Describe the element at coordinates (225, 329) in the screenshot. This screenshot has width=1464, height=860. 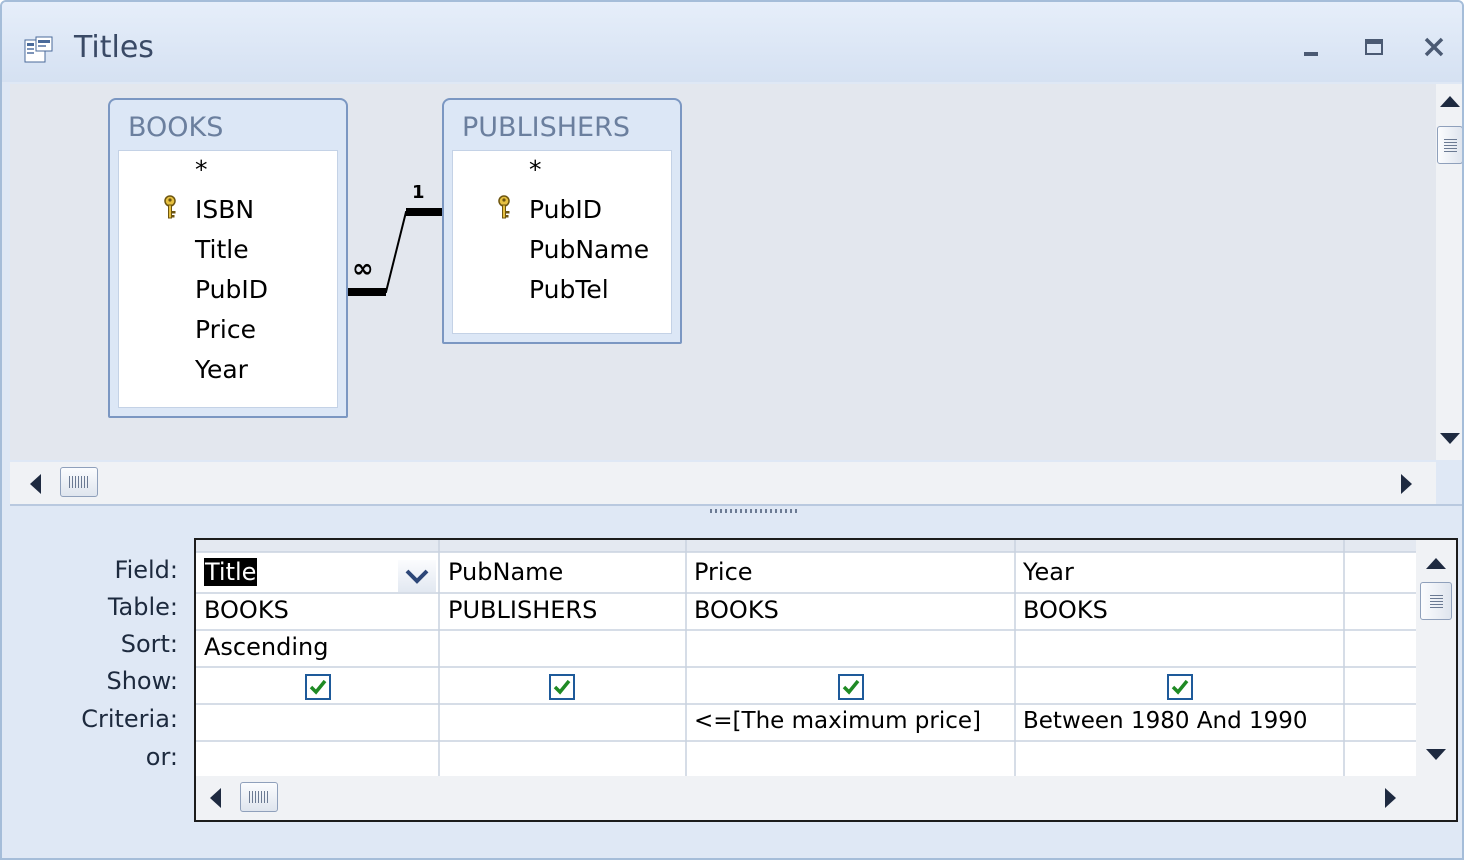
I see `field-item: Price` at that location.